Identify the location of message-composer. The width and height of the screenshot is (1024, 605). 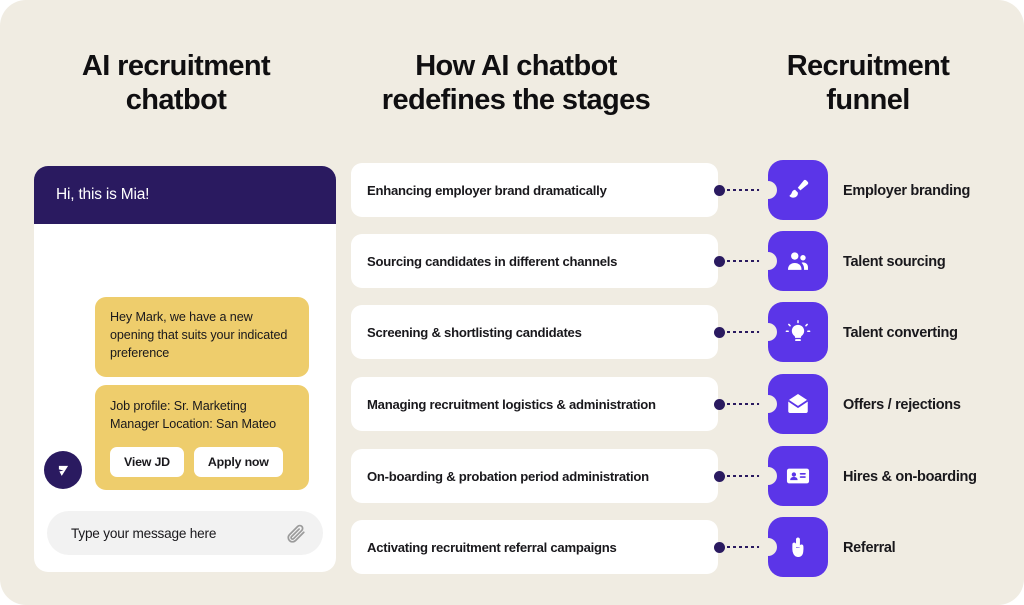
(185, 533).